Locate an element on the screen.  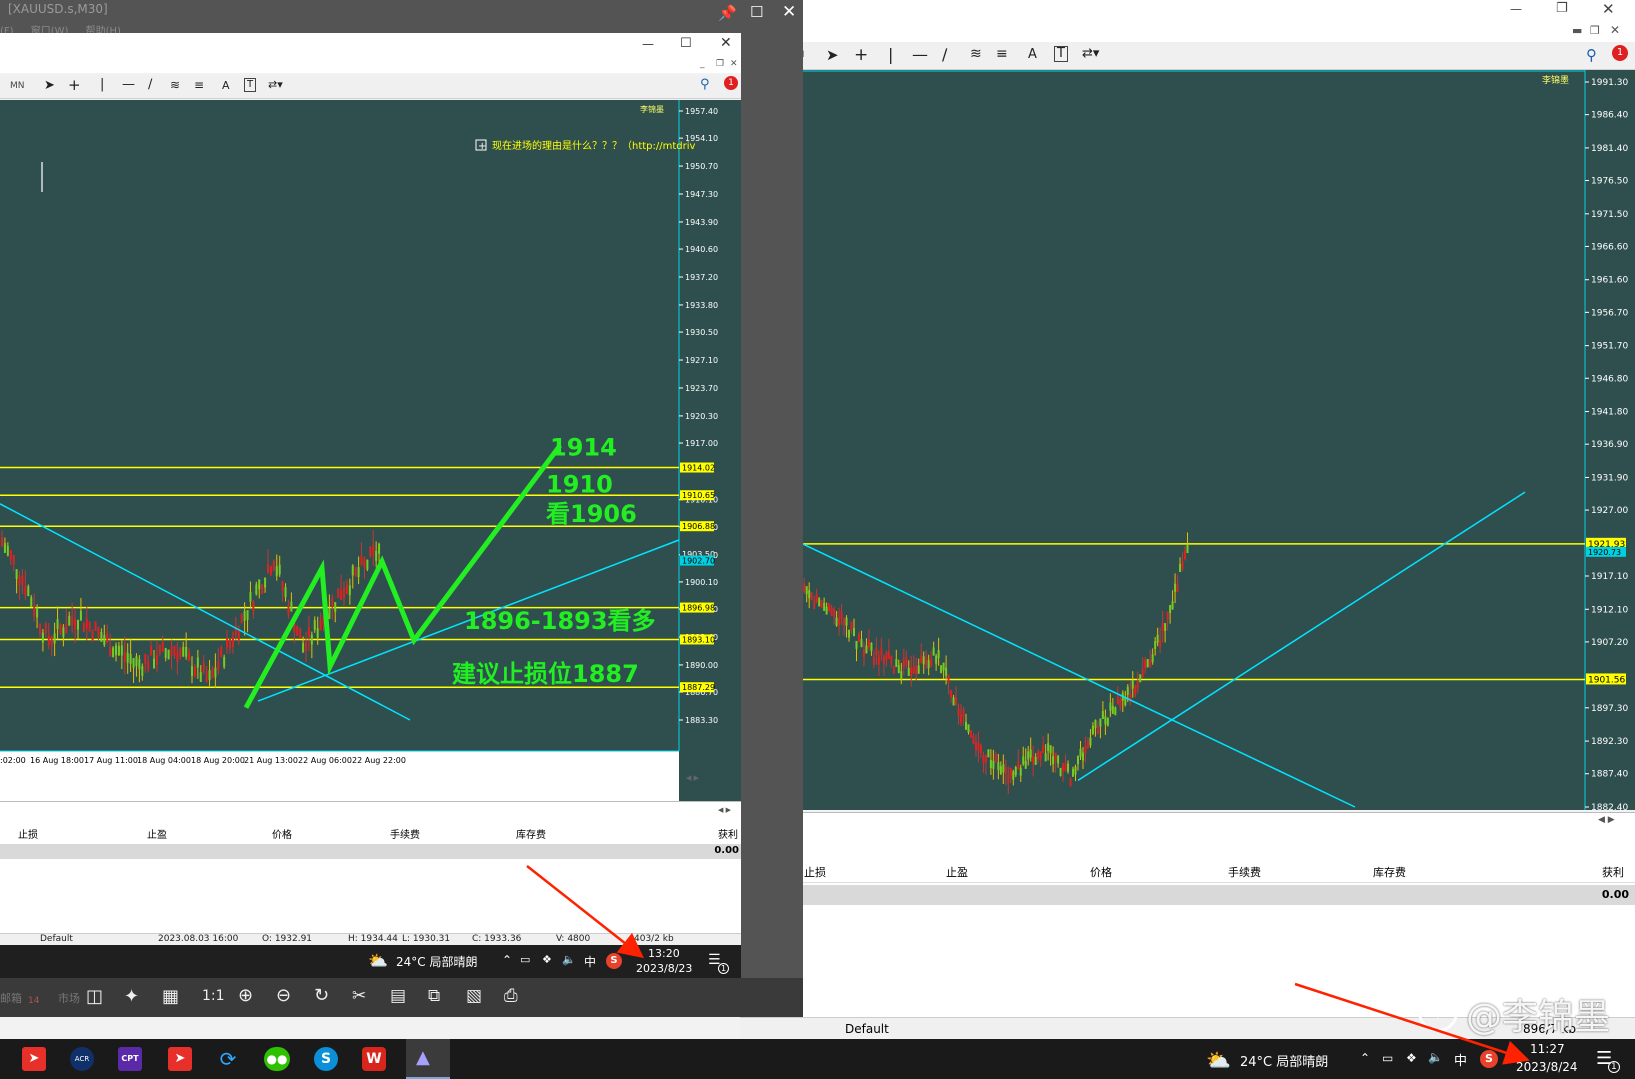
inner-trendline-icon: ∕ is located at coordinates (150, 84).